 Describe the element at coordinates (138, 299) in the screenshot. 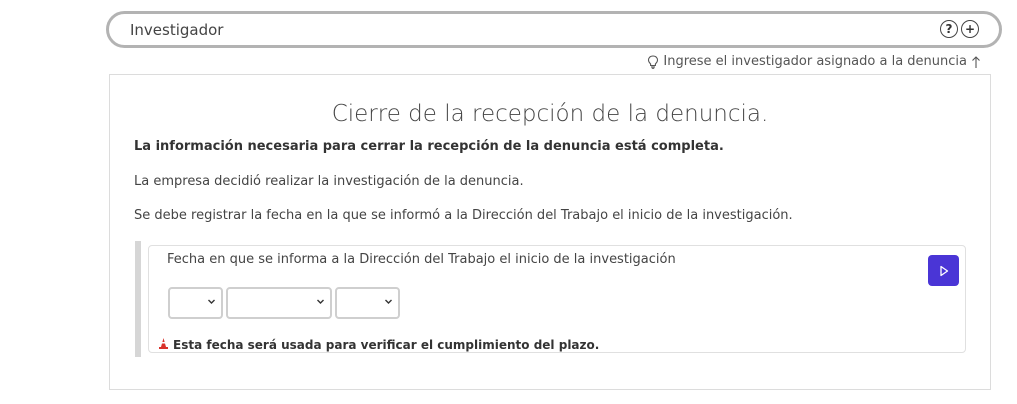

I see `question-accent-bar` at that location.